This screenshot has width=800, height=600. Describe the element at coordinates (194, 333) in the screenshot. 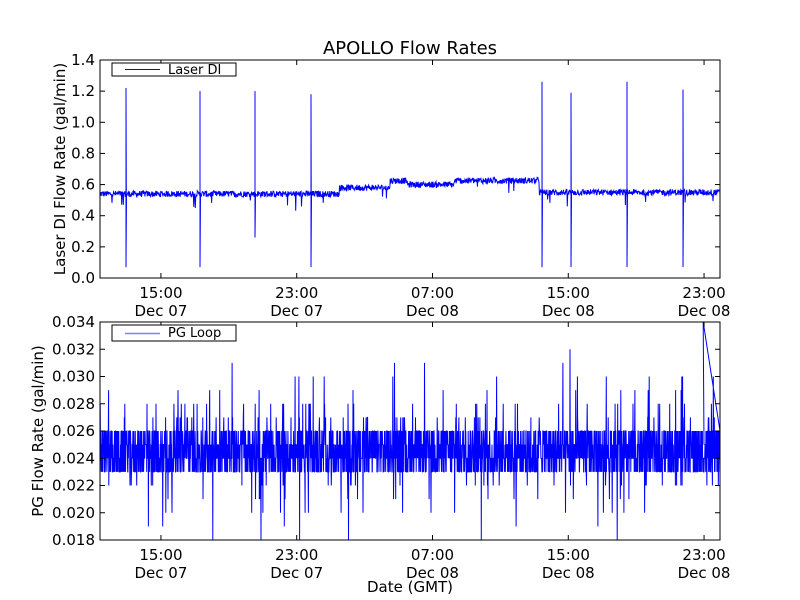

I see `legend-label-pg-loop: PG Loop` at that location.